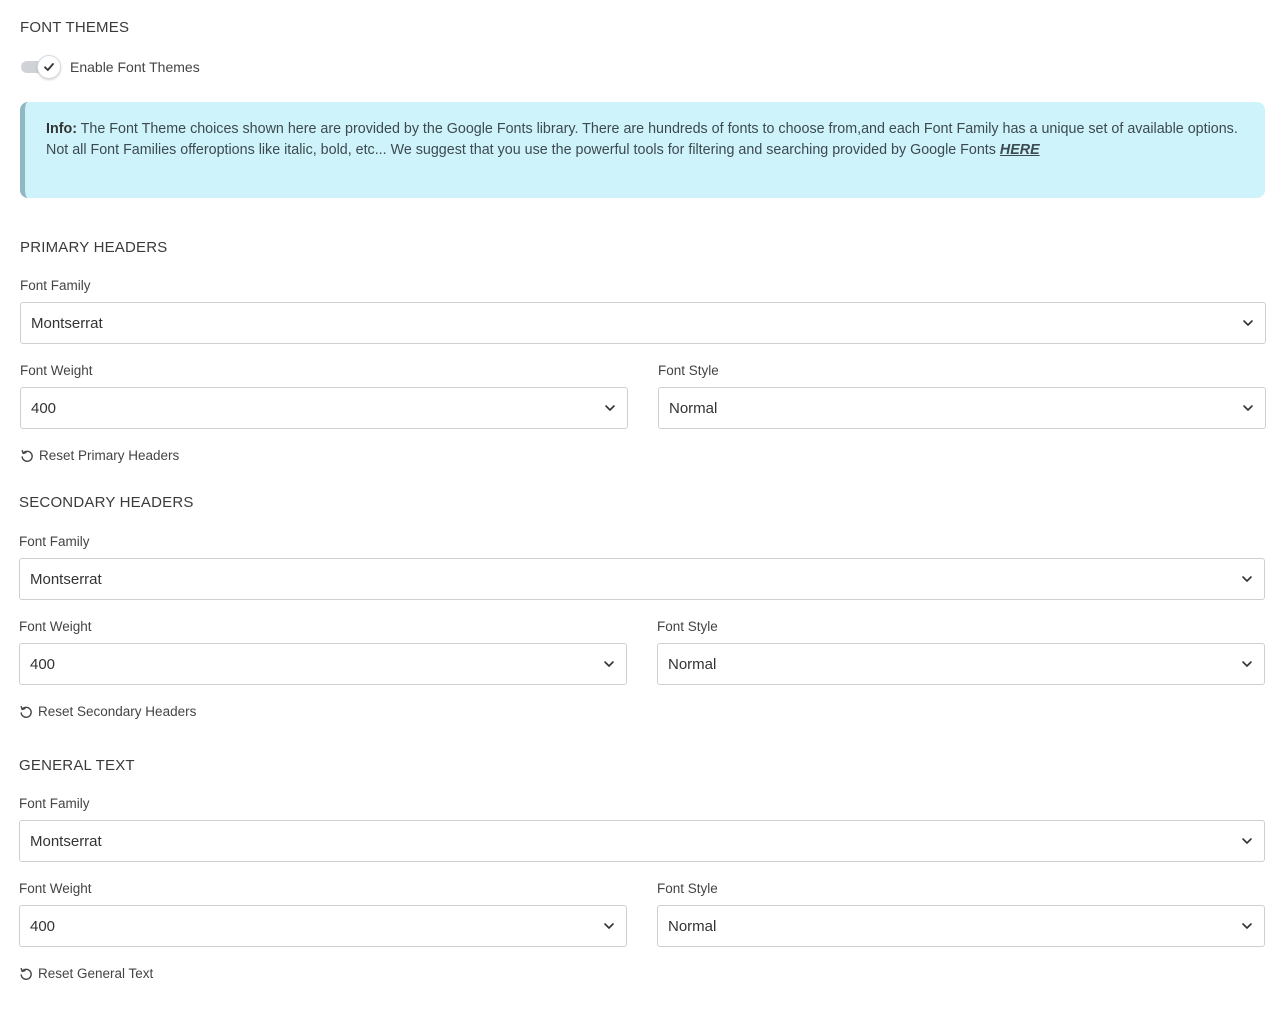  Describe the element at coordinates (688, 370) in the screenshot. I see `primary-font-style-label: Font Style` at that location.